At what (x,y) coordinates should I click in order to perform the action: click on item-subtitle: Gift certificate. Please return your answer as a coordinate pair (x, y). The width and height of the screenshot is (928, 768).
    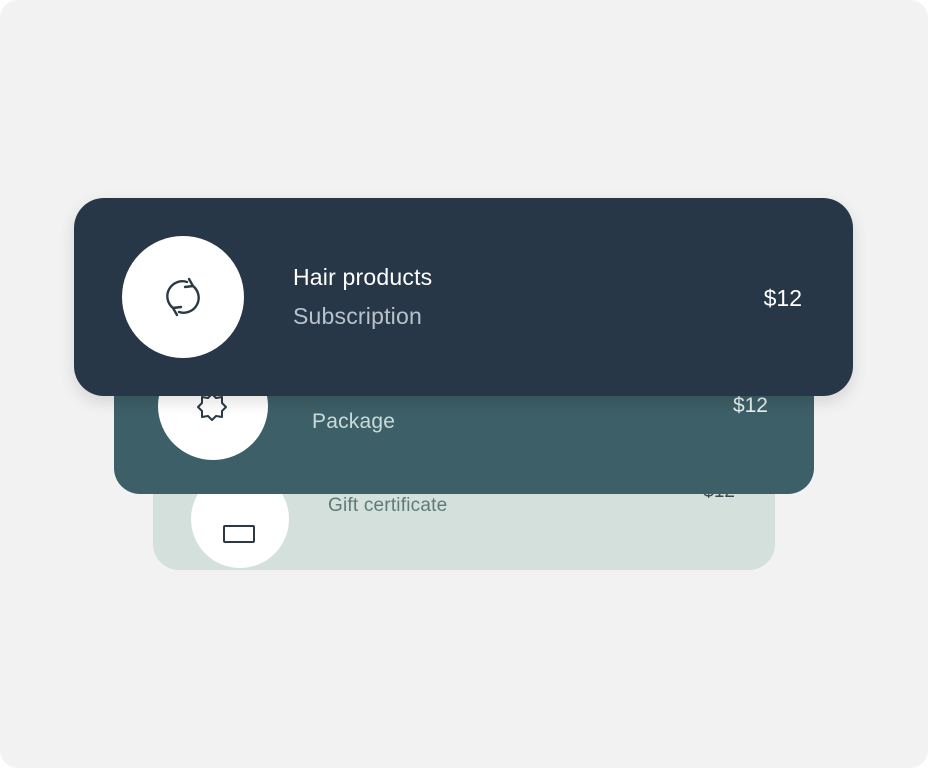
    Looking at the image, I should click on (388, 505).